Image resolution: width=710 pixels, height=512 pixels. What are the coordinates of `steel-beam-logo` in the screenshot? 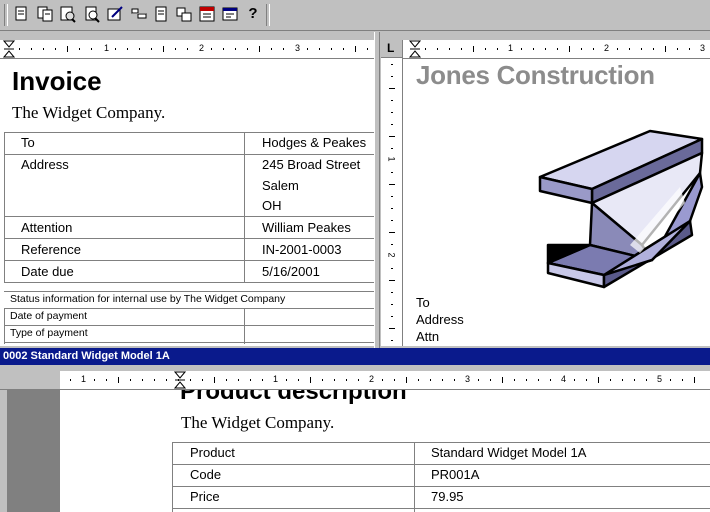 It's located at (621, 209).